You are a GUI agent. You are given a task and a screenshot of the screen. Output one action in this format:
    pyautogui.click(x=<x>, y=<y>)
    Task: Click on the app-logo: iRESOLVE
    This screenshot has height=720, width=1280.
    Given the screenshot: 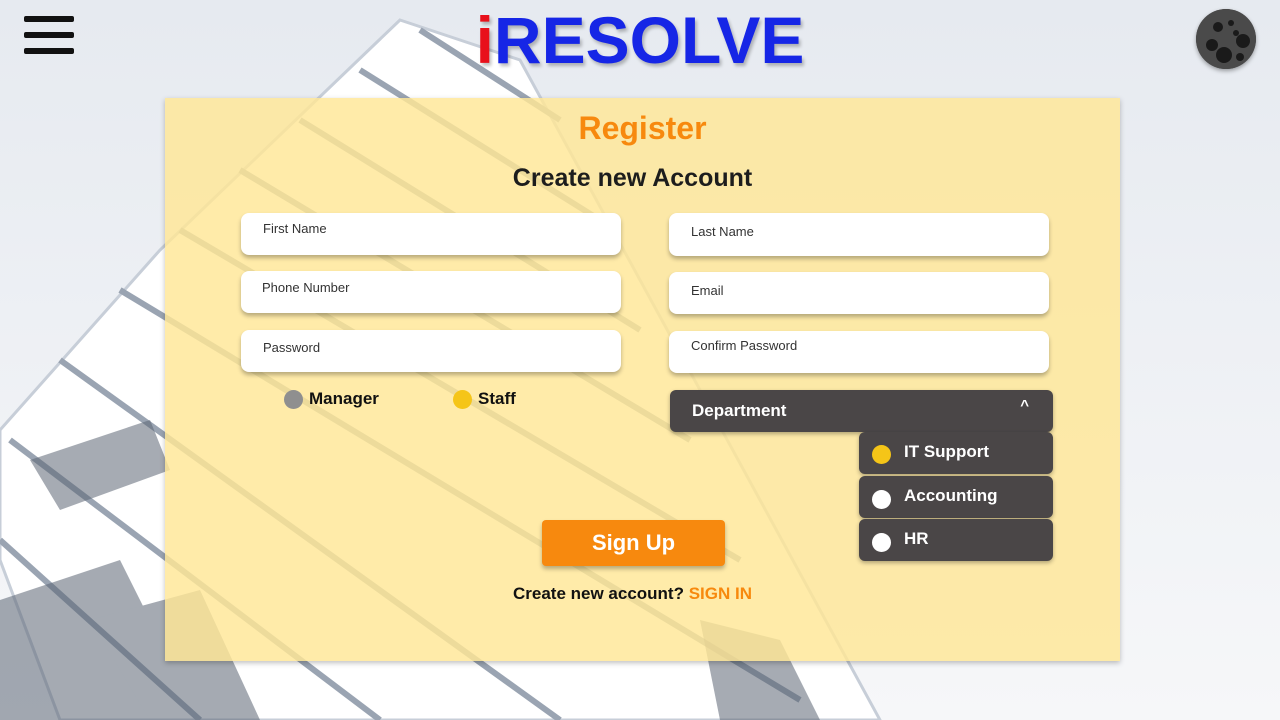 What is the action you would take?
    pyautogui.click(x=640, y=40)
    